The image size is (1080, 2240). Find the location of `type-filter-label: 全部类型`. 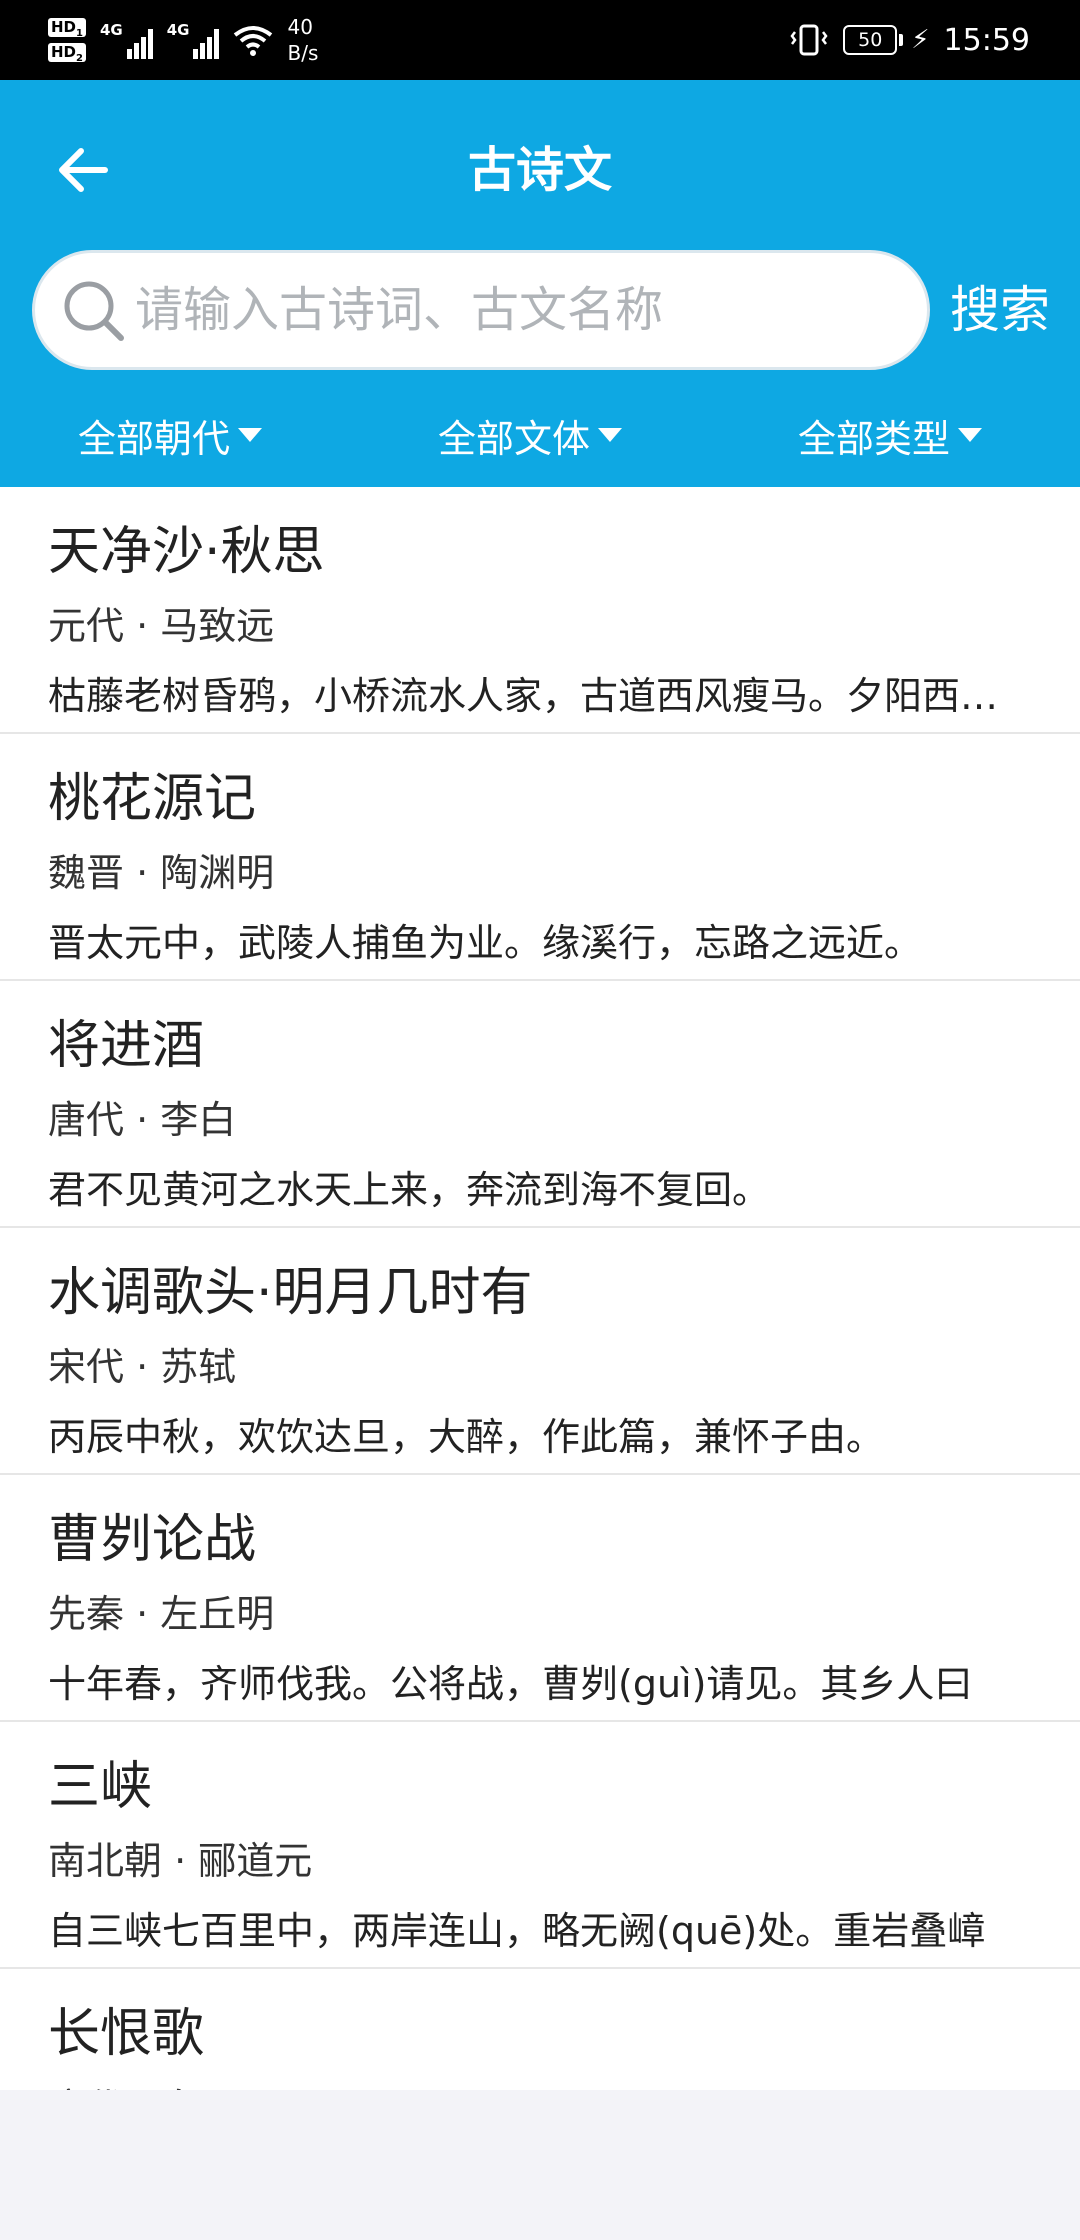

type-filter-label: 全部类型 is located at coordinates (874, 438).